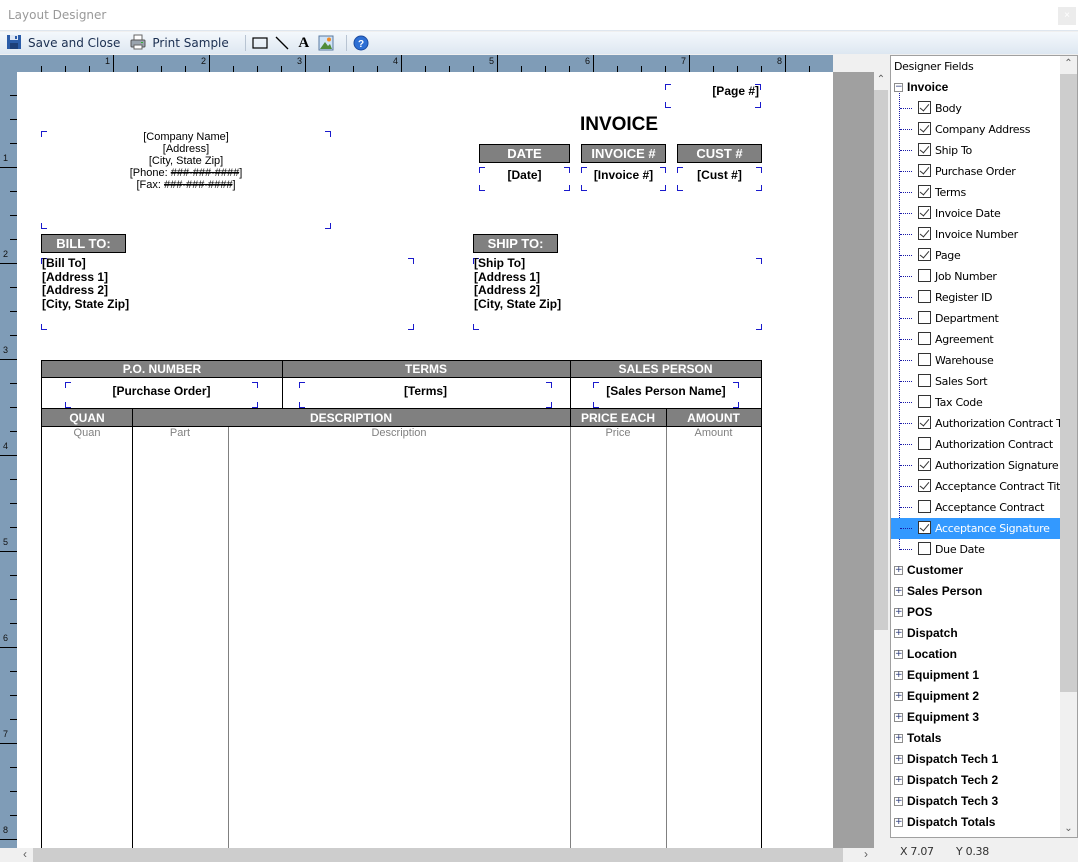 The image size is (1078, 862). What do you see at coordinates (524, 179) in the screenshot?
I see `date-field: [Date]` at bounding box center [524, 179].